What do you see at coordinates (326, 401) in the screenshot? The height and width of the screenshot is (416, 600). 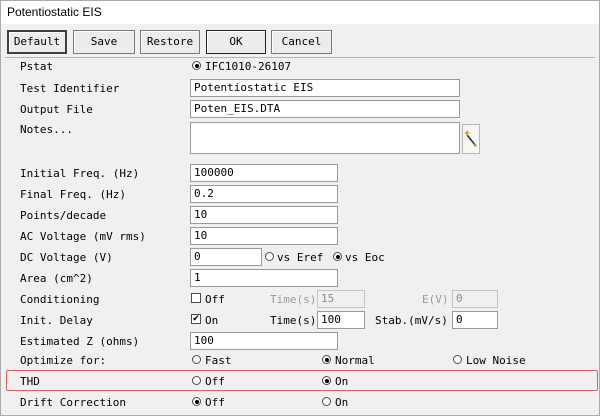 I see `drift-on-radio` at bounding box center [326, 401].